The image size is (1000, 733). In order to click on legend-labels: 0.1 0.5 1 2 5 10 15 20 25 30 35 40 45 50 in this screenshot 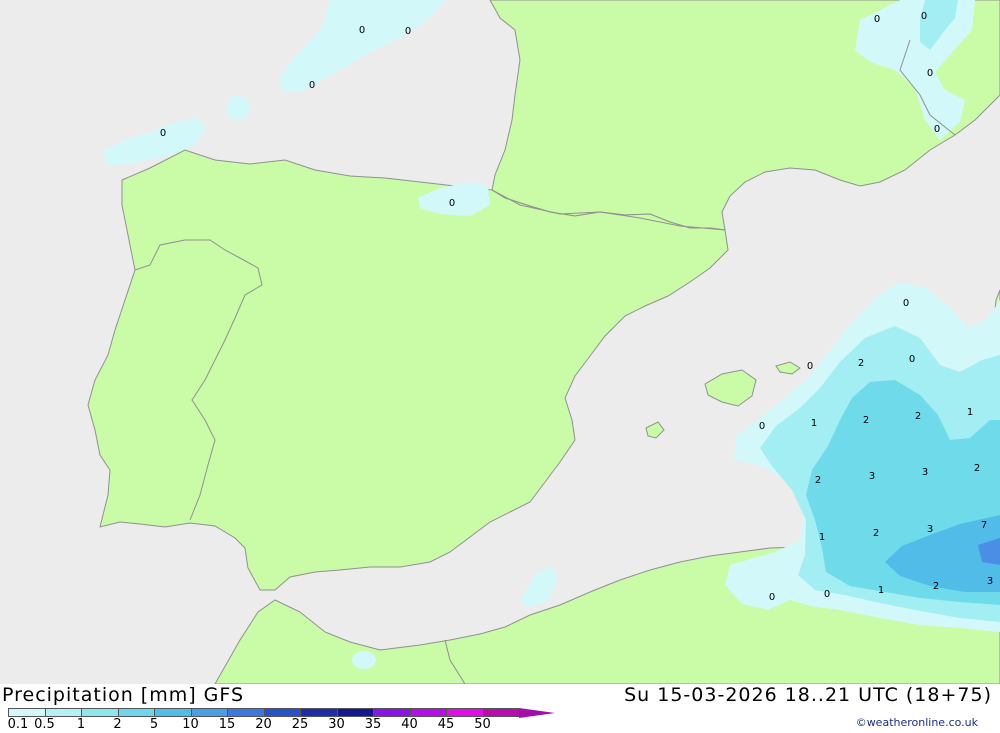, I will do `click(260, 725)`.